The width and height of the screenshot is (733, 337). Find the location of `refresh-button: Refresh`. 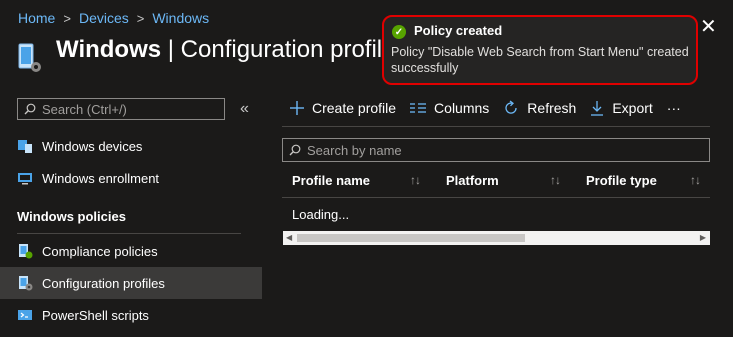

refresh-button: Refresh is located at coordinates (539, 108).